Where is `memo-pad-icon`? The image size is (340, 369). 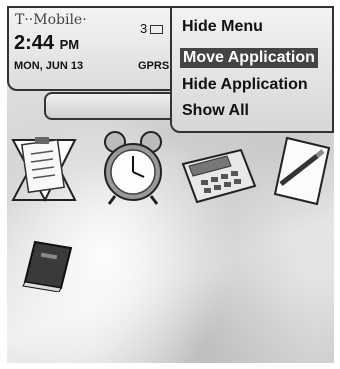 memo-pad-icon is located at coordinates (302, 172).